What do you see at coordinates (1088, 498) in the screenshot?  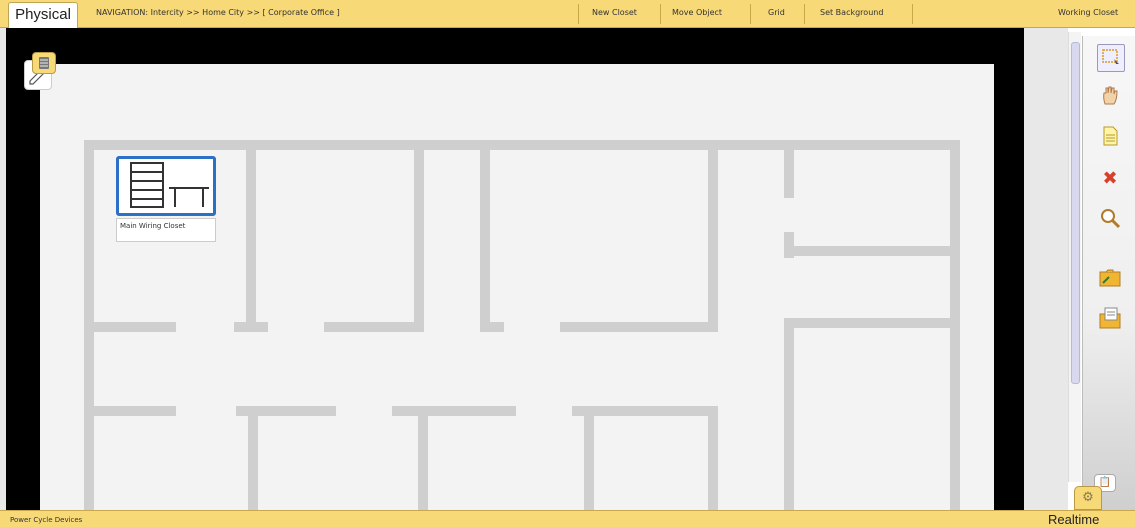 I see `realtime-gear-icon: ⚙` at bounding box center [1088, 498].